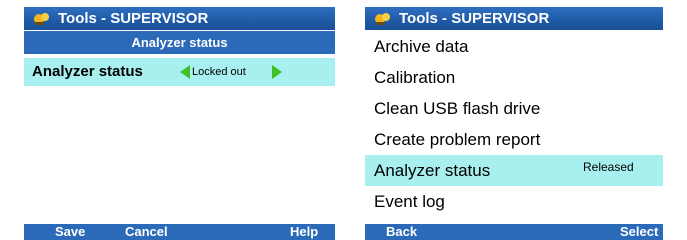  What do you see at coordinates (401, 232) in the screenshot?
I see `back-softkey: Back` at bounding box center [401, 232].